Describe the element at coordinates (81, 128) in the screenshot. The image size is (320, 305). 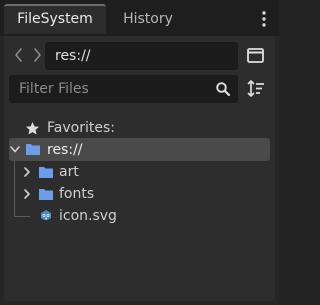
I see `favorites-label: Favorites:` at that location.